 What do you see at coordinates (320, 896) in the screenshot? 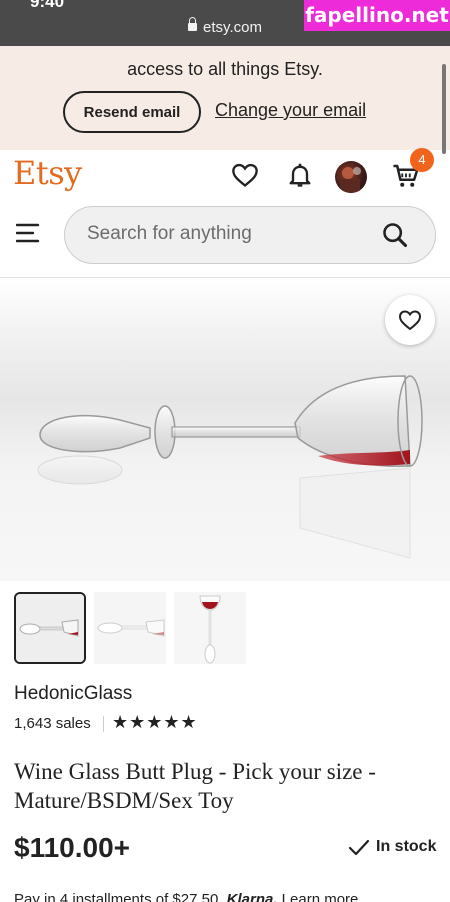
I see `learn-more-link: Learn more` at bounding box center [320, 896].